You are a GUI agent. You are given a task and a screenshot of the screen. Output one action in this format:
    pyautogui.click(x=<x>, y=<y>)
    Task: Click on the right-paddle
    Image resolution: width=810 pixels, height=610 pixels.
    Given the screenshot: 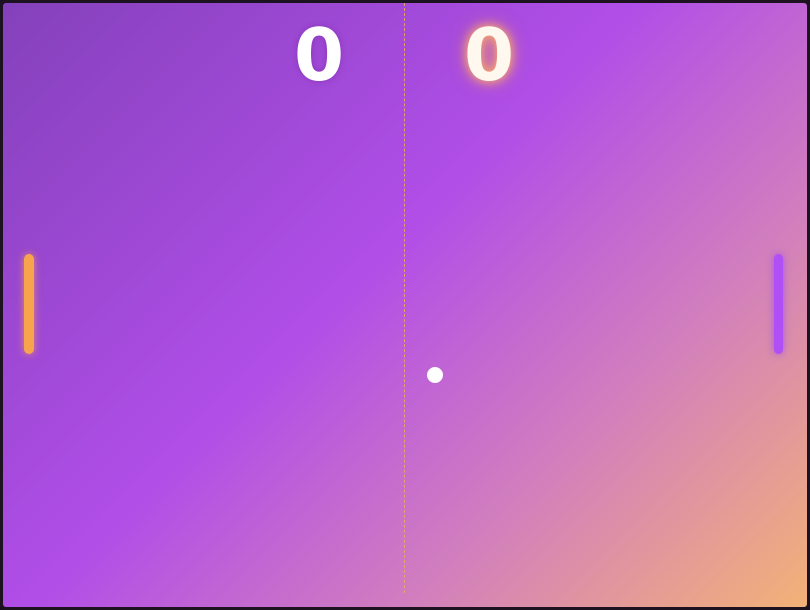 What is the action you would take?
    pyautogui.click(x=778, y=304)
    